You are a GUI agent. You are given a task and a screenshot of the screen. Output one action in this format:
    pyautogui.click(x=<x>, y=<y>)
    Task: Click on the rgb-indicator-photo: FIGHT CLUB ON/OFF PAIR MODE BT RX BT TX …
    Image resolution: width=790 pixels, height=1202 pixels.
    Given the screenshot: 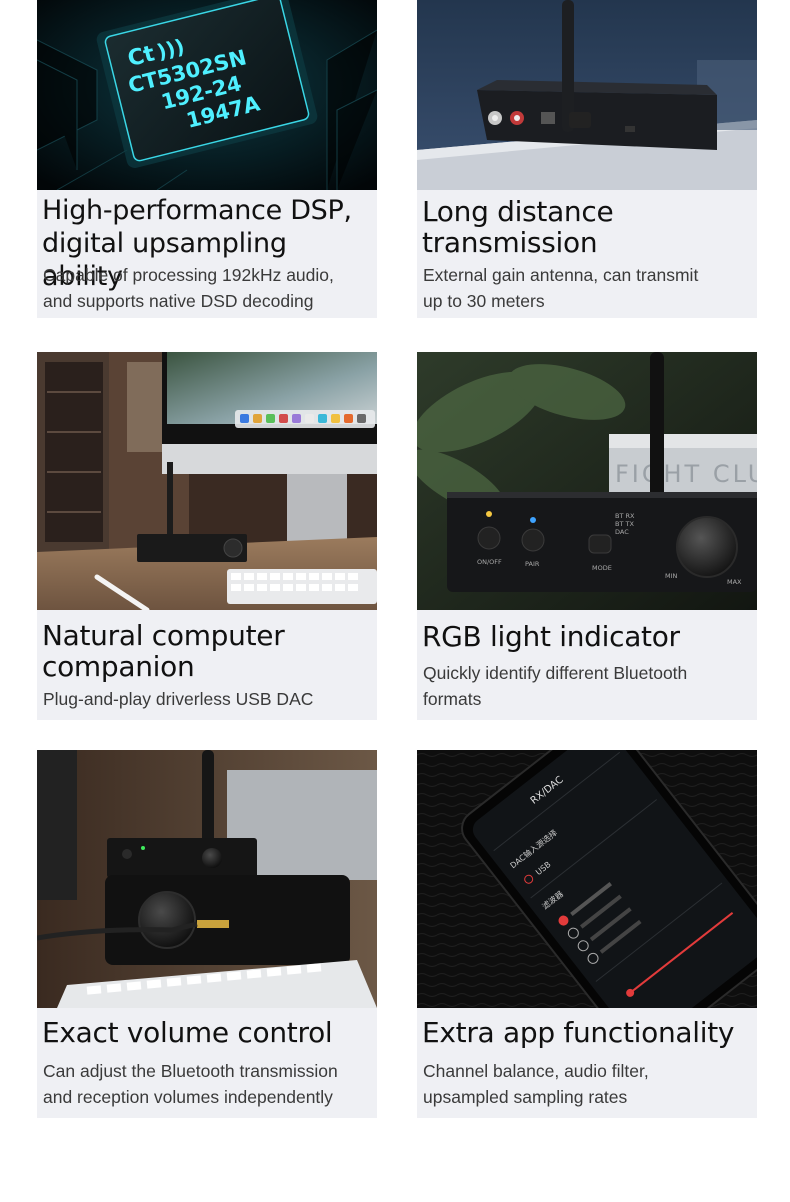 What is the action you would take?
    pyautogui.click(x=587, y=481)
    